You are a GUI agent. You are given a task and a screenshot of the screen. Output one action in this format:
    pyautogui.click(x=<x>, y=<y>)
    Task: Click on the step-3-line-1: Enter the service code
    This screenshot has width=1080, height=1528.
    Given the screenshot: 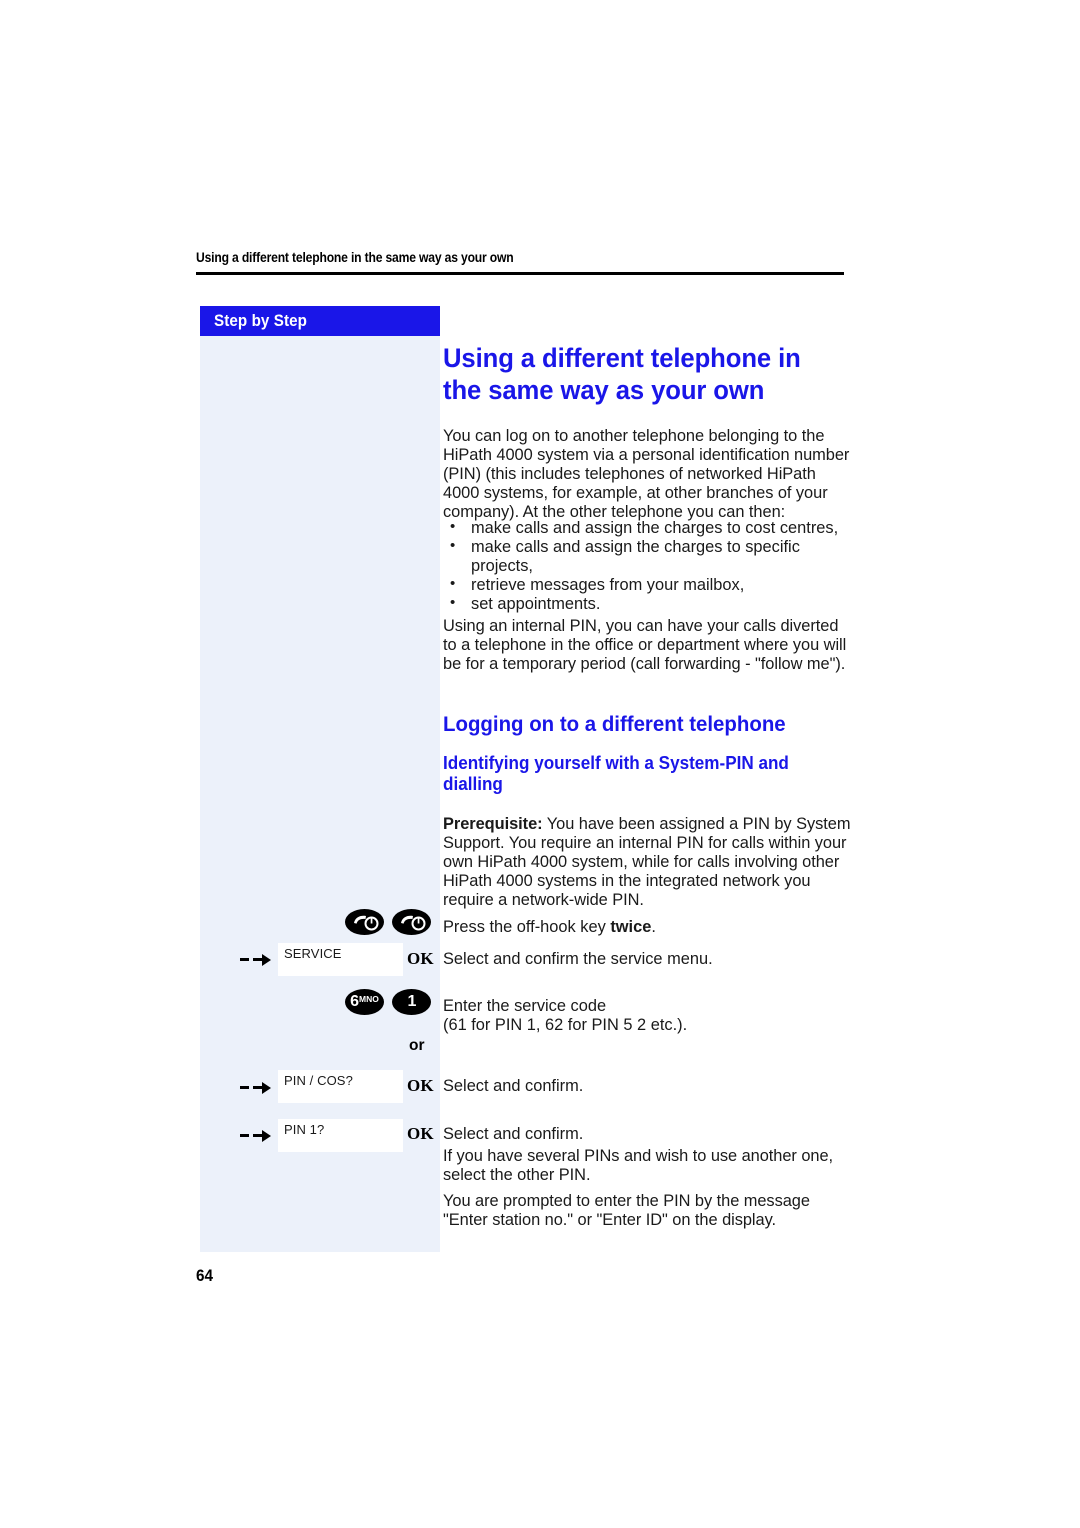 What is the action you would take?
    pyautogui.click(x=525, y=1006)
    